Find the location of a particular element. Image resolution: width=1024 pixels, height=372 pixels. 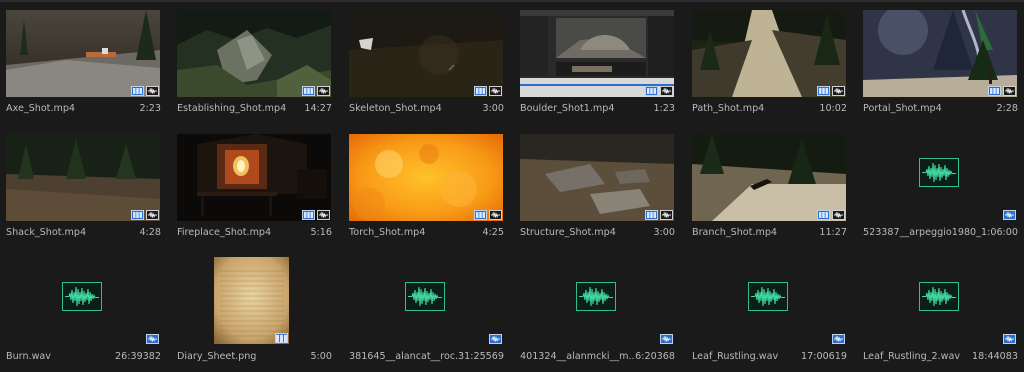

media-item-duration: 26:39382 is located at coordinates (138, 356).